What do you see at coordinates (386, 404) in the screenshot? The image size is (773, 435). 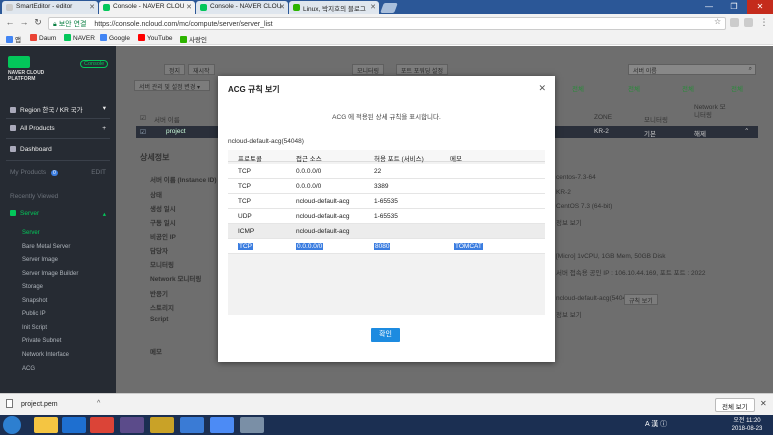 I see `download-bar: project.pem ^ 전체 보기 ✕` at bounding box center [386, 404].